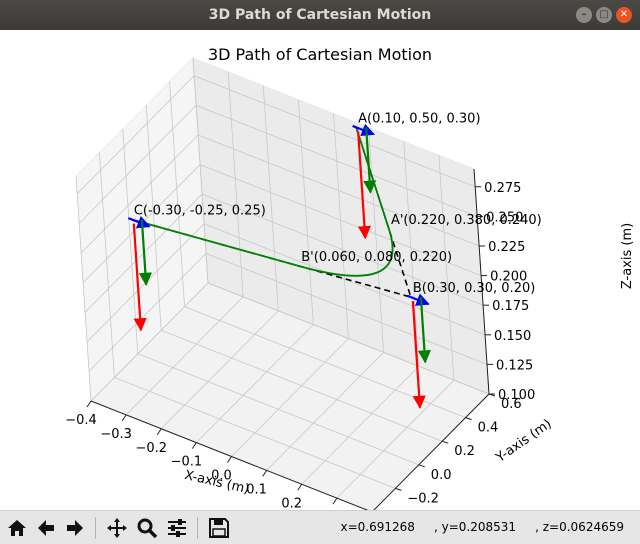 This screenshot has width=640, height=544. What do you see at coordinates (464, 451) in the screenshot?
I see `y-tick-label: 0.2` at bounding box center [464, 451].